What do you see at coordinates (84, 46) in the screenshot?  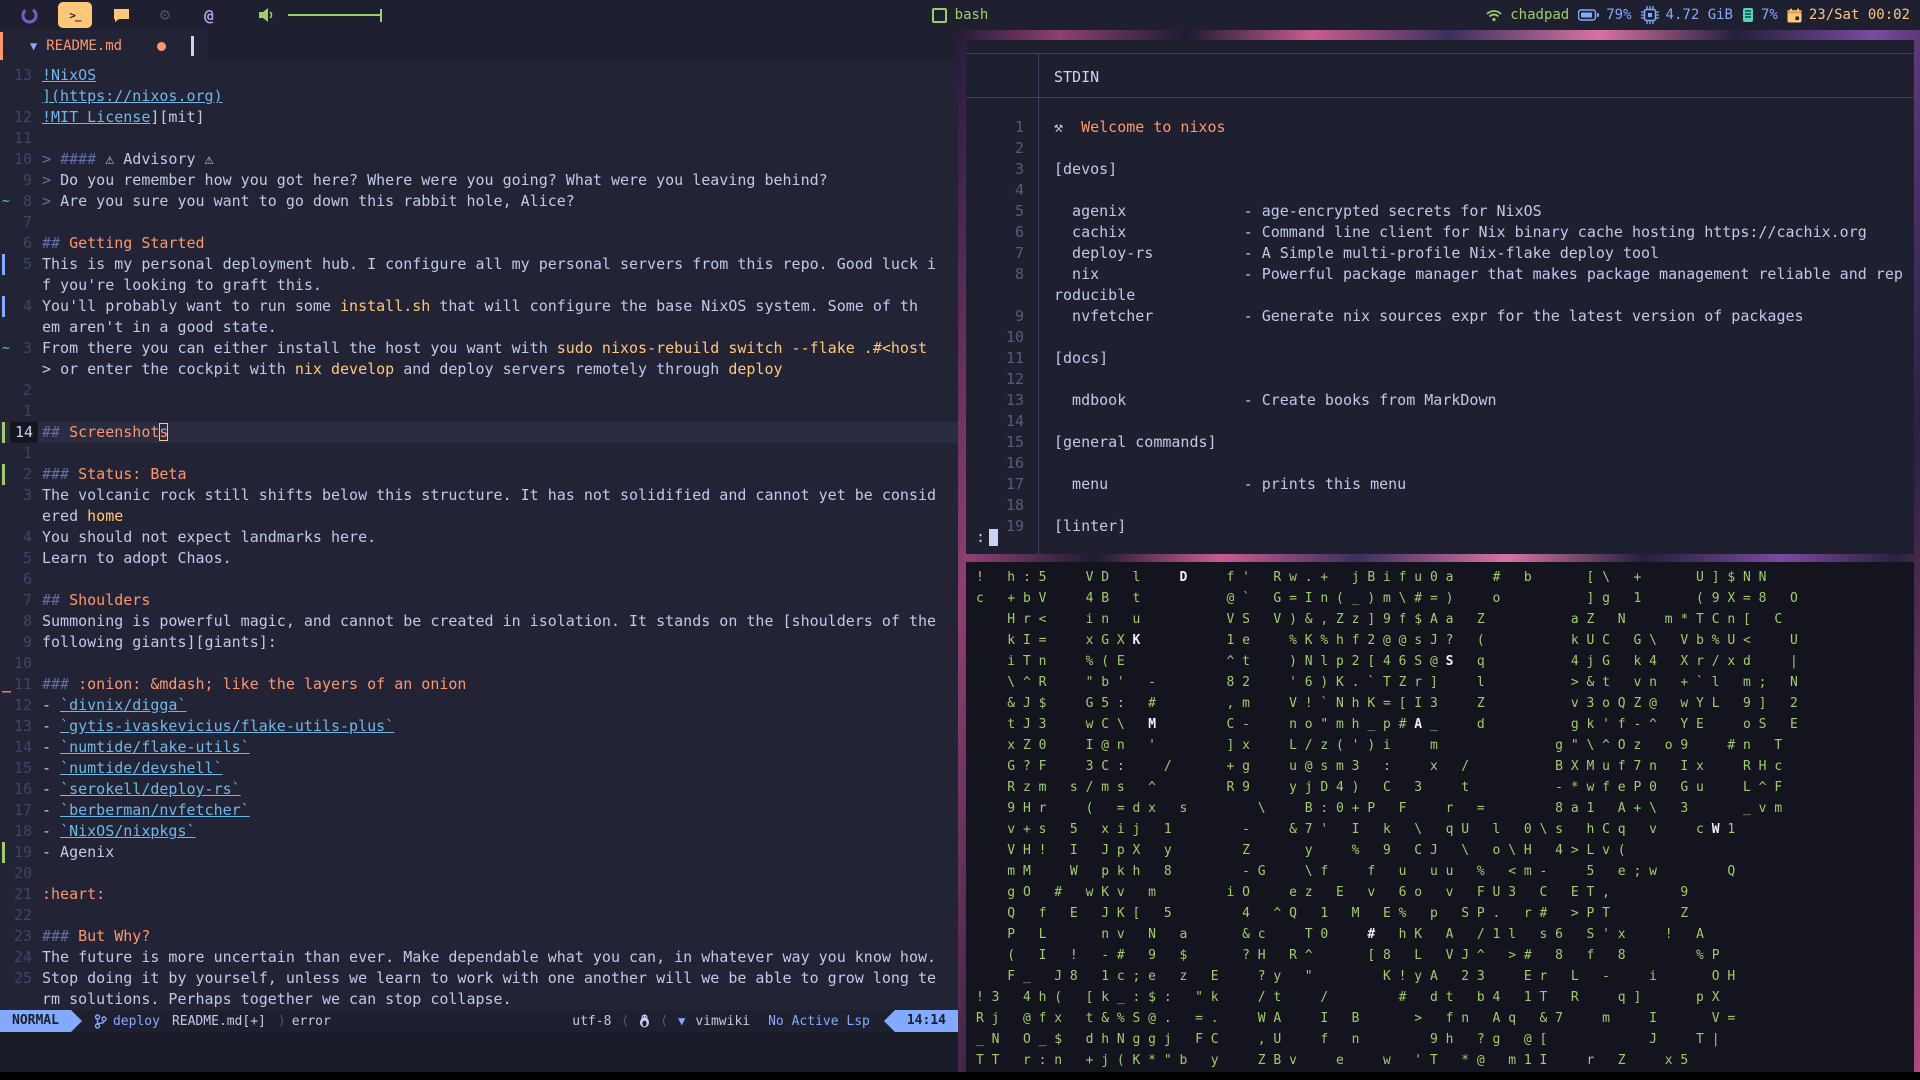 I see `tab-filename: README.md` at bounding box center [84, 46].